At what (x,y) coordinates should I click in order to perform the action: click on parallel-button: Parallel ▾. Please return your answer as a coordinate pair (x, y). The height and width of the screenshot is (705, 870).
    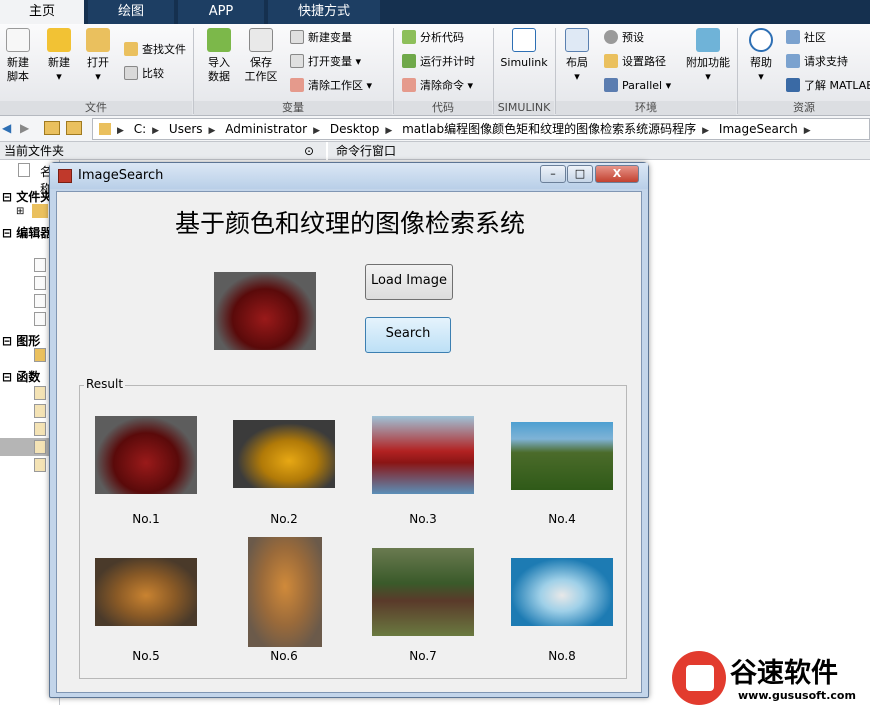
    Looking at the image, I should click on (637, 86).